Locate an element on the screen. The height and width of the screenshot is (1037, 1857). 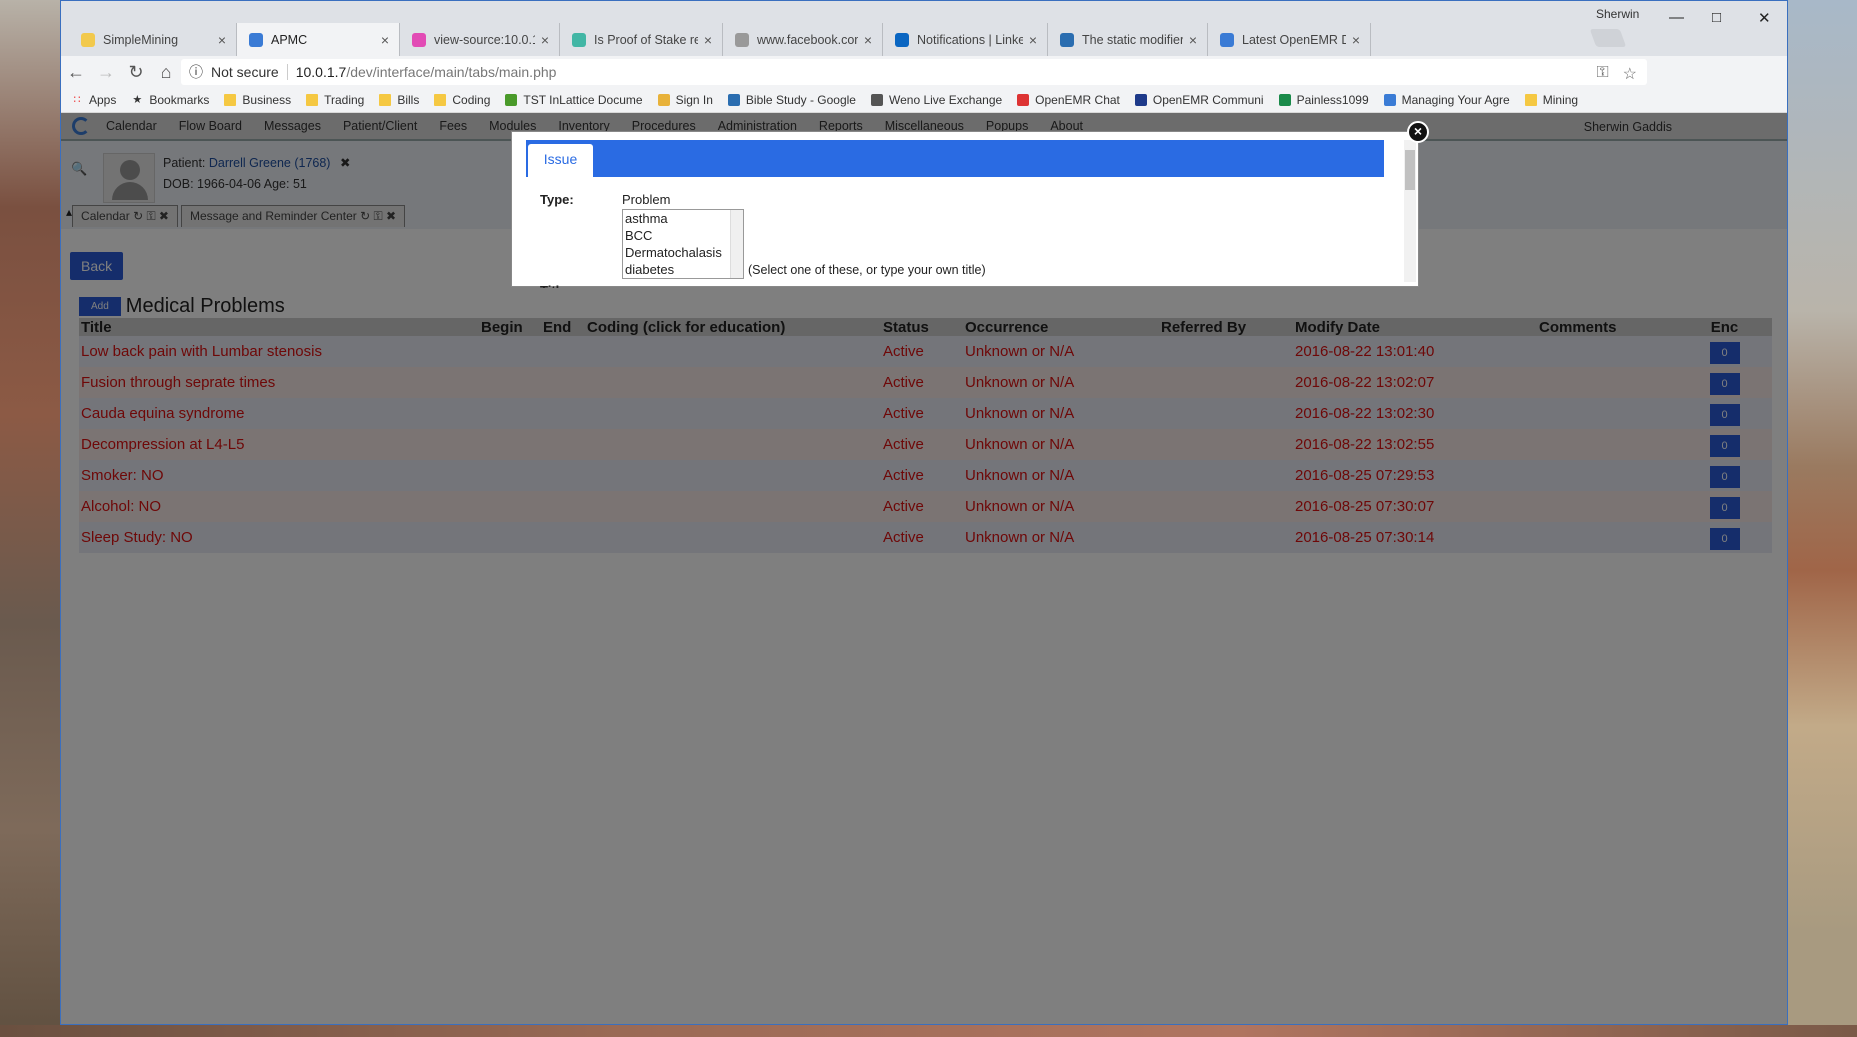
chat-icon is located at coordinates (1023, 100).